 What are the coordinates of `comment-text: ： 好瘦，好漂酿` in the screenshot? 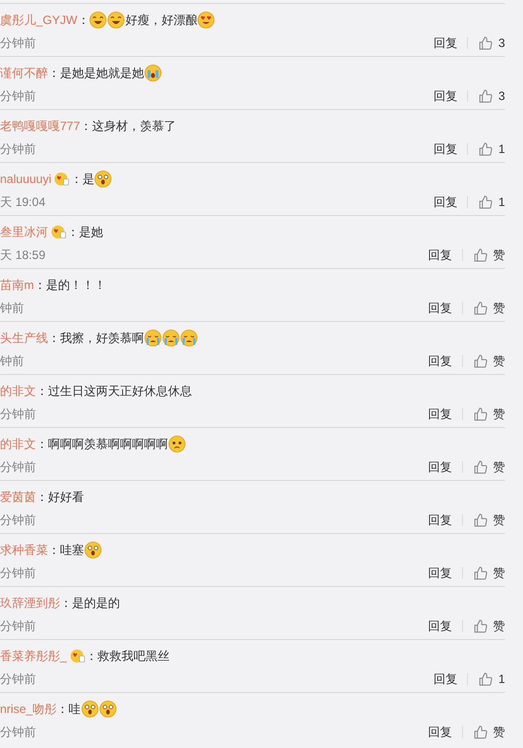 It's located at (146, 20).